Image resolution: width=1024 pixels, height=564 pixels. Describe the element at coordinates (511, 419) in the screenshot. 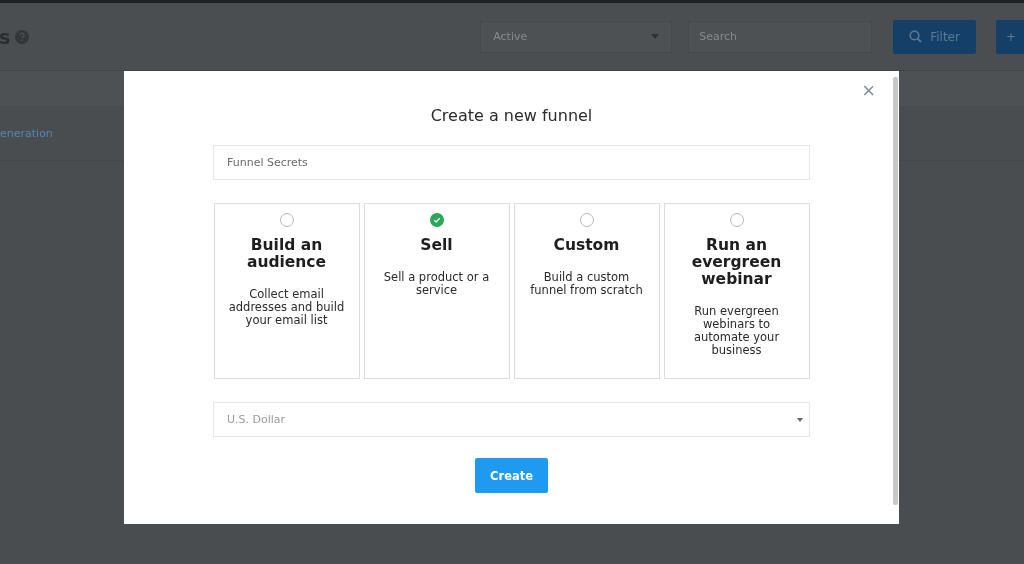

I see `currency-dropdown: U.S. Dollar` at that location.